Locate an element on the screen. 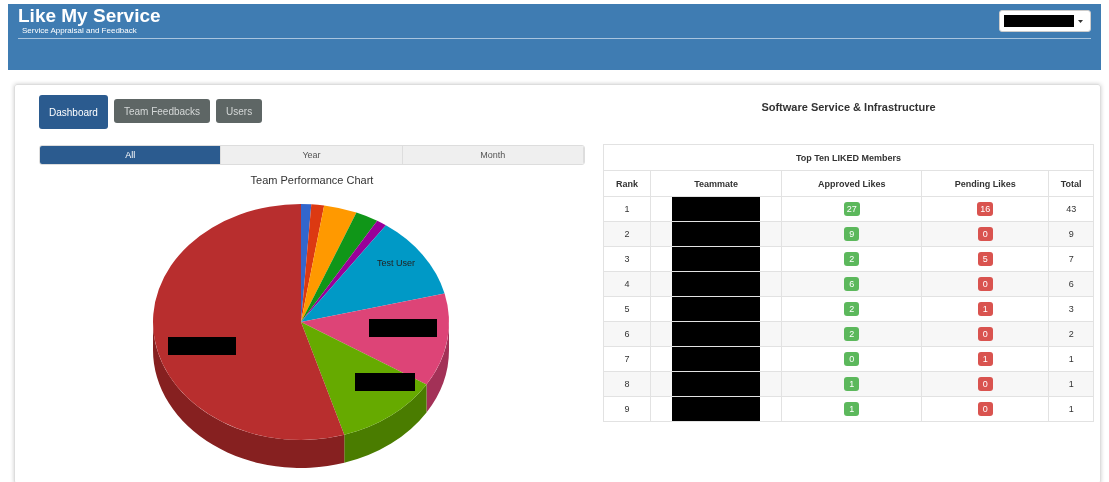 This screenshot has height=482, width=1109. likes-badge: 5 is located at coordinates (985, 259).